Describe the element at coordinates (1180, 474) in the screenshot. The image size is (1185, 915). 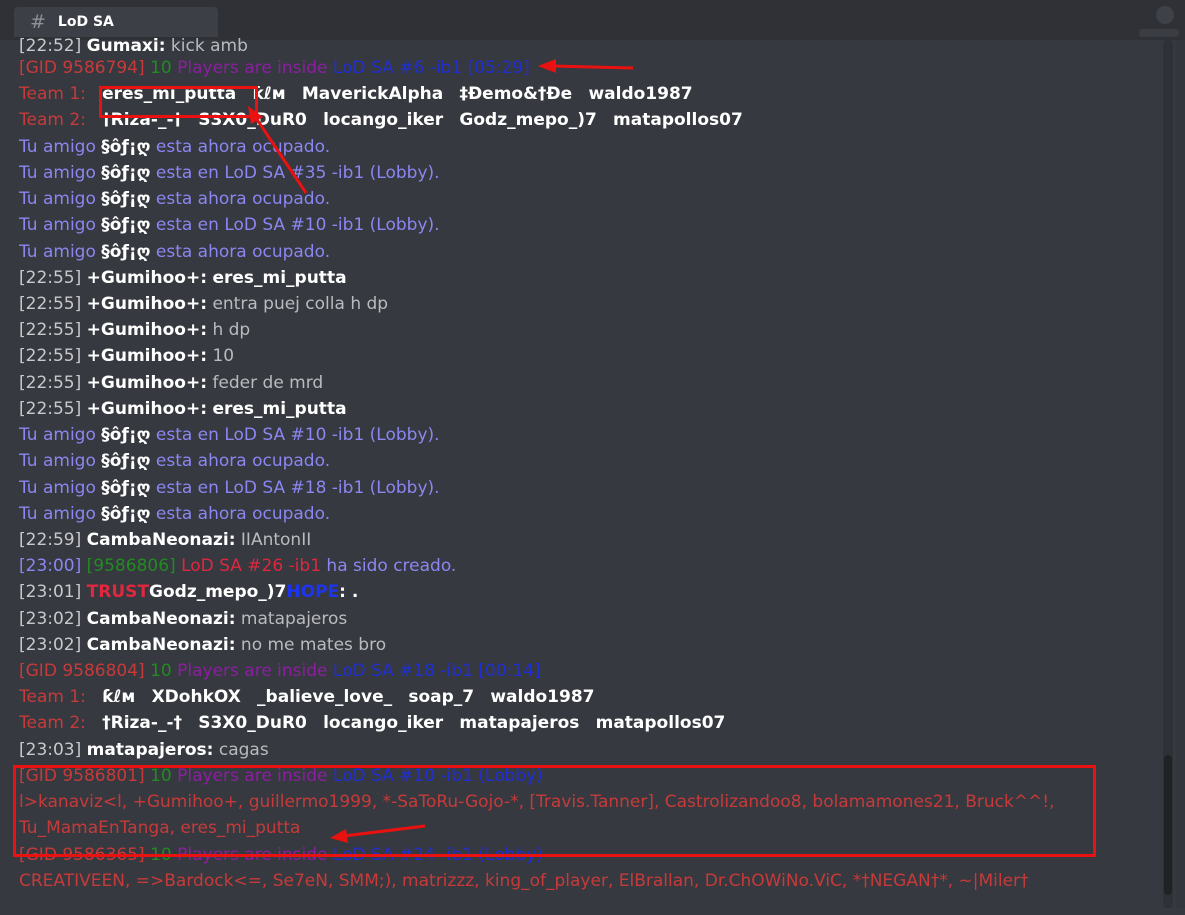
I see `right-gutter` at that location.